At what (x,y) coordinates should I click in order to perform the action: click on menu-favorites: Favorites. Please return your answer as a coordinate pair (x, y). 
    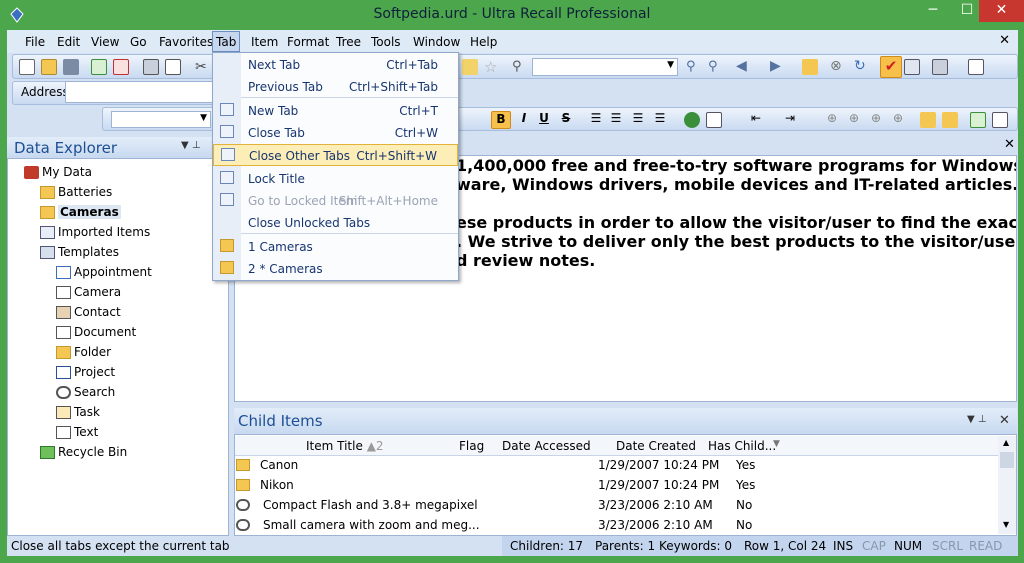
    Looking at the image, I should click on (186, 43).